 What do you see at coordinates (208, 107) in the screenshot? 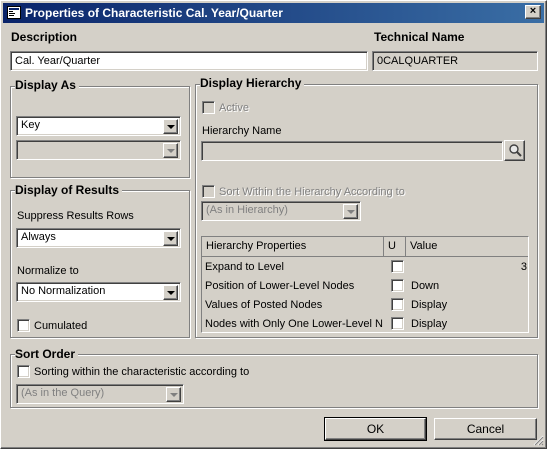
I see `active-checkbox` at bounding box center [208, 107].